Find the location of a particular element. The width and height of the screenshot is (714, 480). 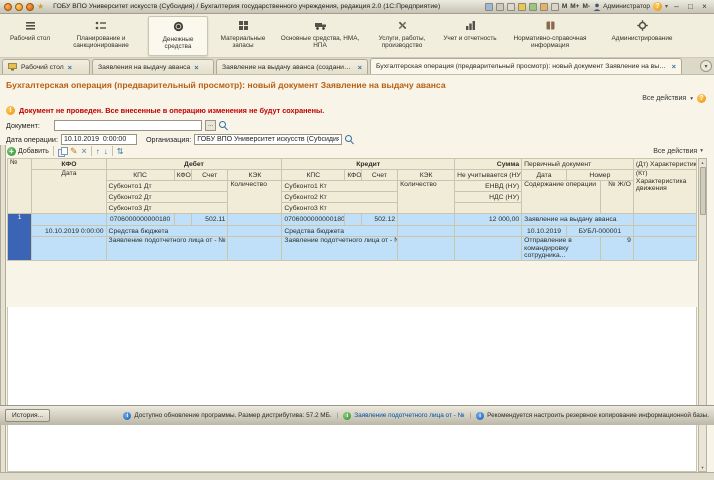

document-input is located at coordinates (128, 125).